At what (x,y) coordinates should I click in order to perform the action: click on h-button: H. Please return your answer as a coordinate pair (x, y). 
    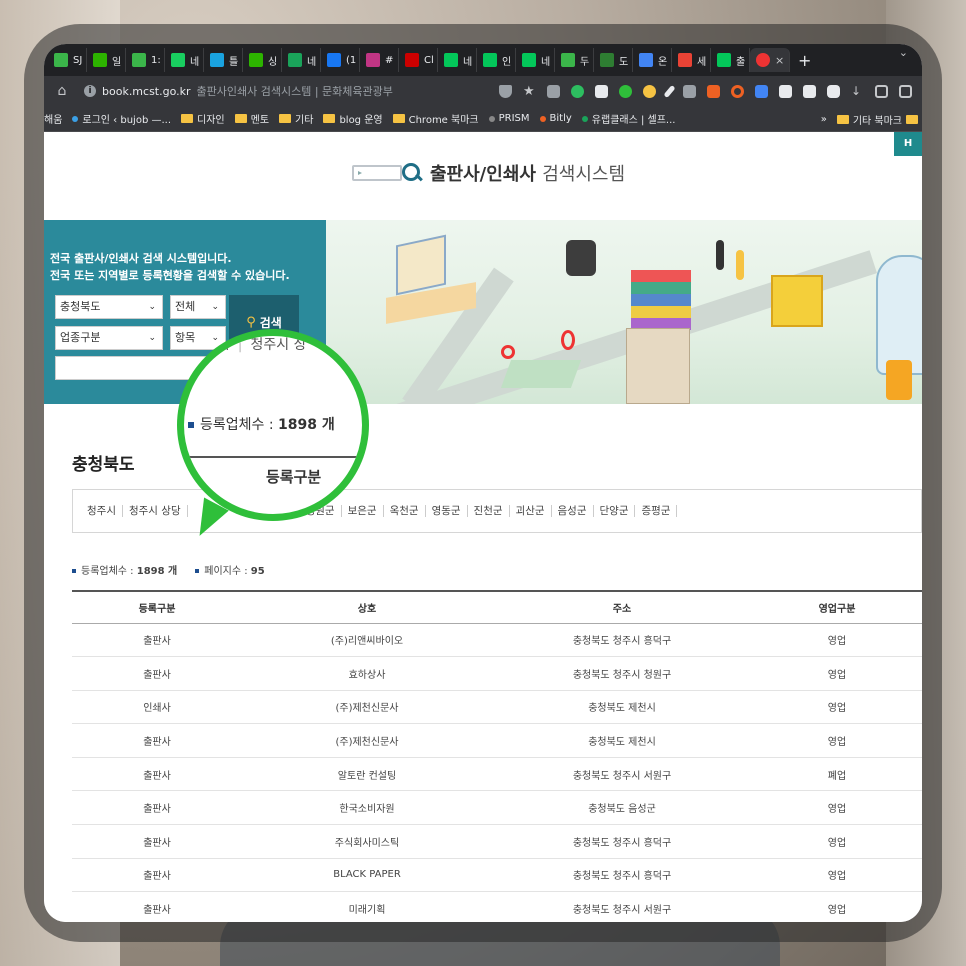
    Looking at the image, I should click on (908, 144).